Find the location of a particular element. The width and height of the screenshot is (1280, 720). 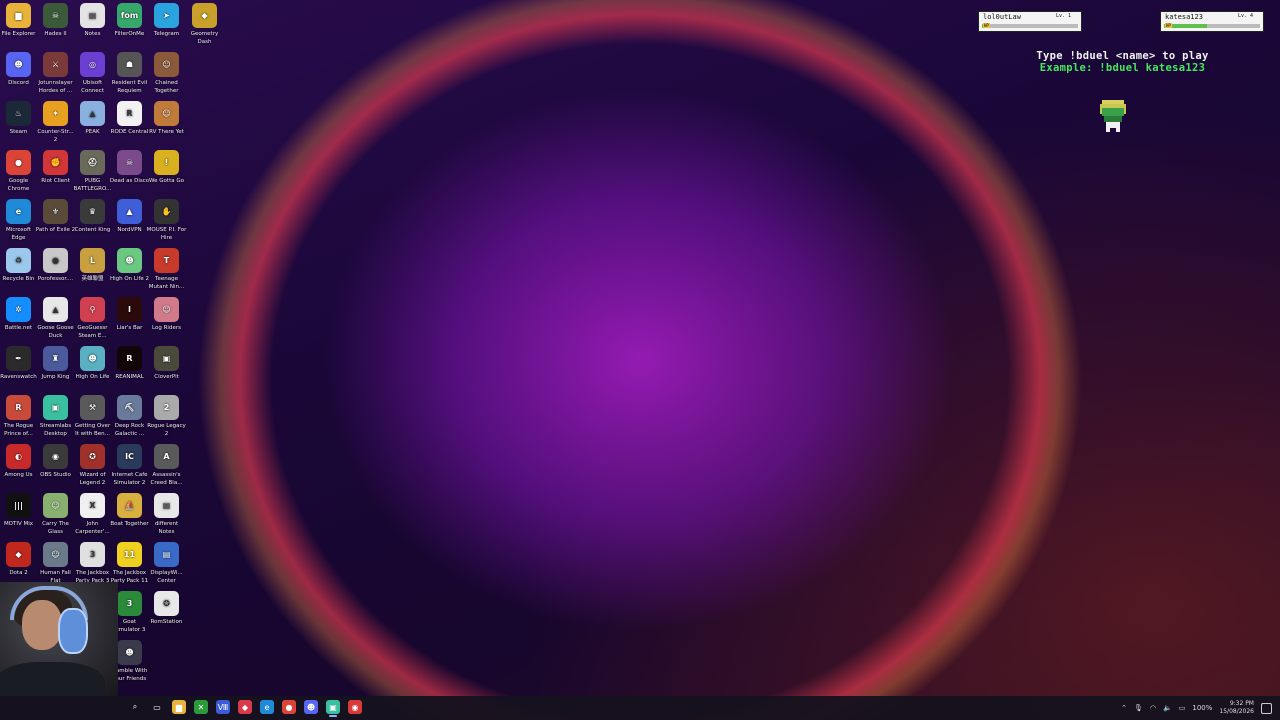

desktop-icon: ♛ Content King is located at coordinates (92, 221).